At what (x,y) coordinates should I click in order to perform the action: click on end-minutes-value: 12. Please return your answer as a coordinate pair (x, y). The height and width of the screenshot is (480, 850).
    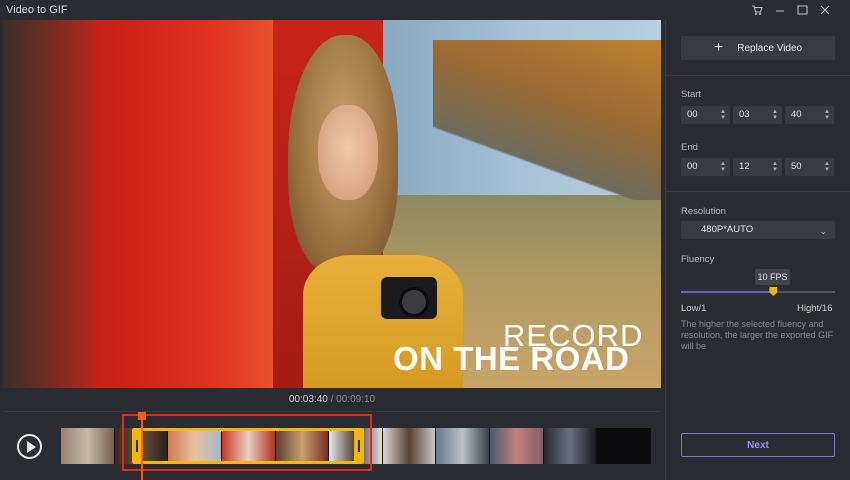
    Looking at the image, I should click on (744, 166).